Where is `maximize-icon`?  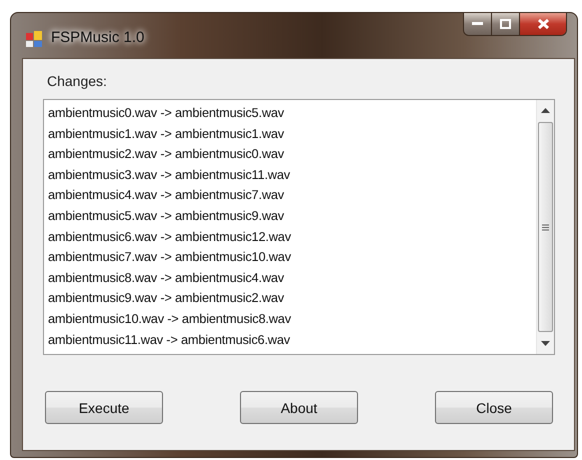
maximize-icon is located at coordinates (505, 24).